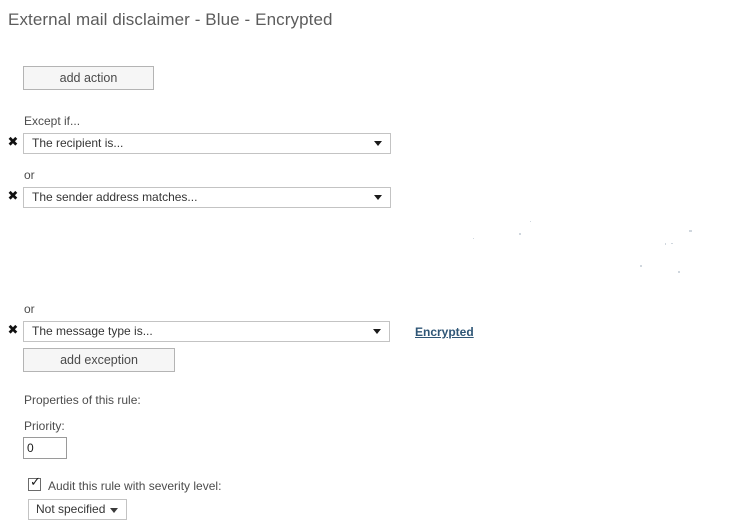 Image resolution: width=740 pixels, height=522 pixels. What do you see at coordinates (444, 332) in the screenshot?
I see `exception-value-link-encrypted: Encrypted` at bounding box center [444, 332].